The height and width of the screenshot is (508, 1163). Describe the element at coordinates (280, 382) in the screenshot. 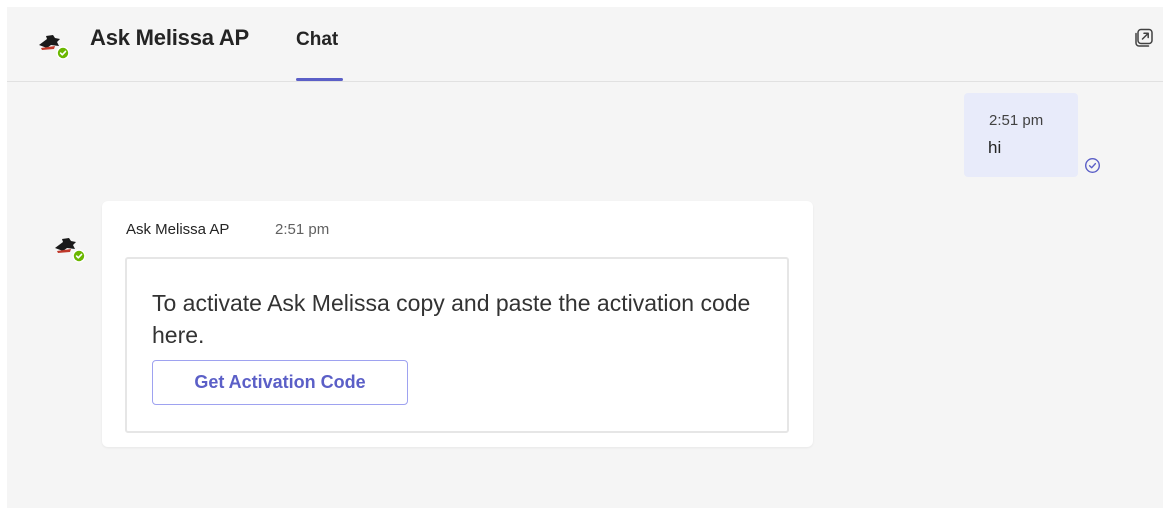

I see `get-activation-code-button: Get Activation Code` at that location.